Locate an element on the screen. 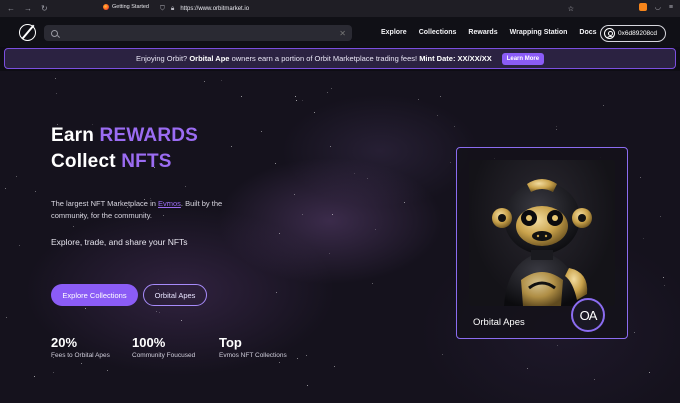  stat-top: Top Evmos NFT Collections is located at coordinates (253, 347).